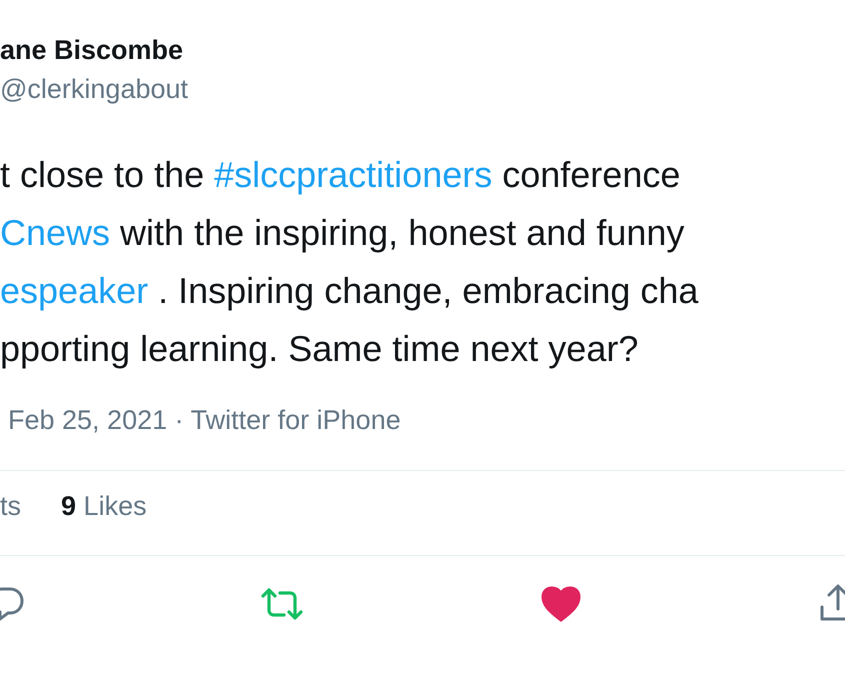 The width and height of the screenshot is (845, 684). What do you see at coordinates (95, 89) in the screenshot?
I see `author-handle: @clerkingabout` at bounding box center [95, 89].